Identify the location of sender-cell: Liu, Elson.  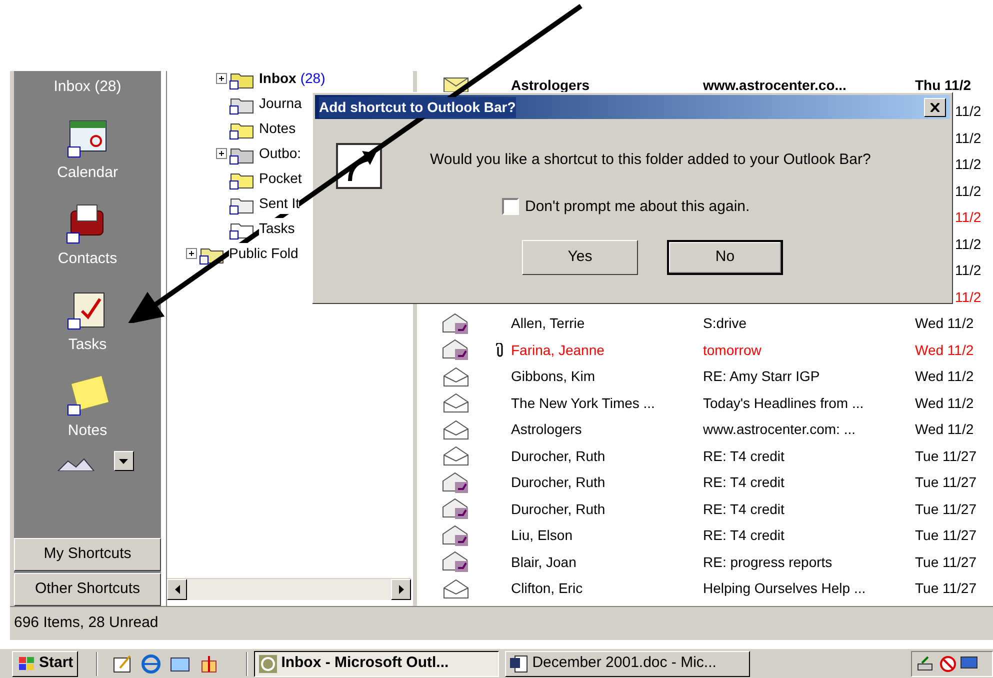
(541, 535).